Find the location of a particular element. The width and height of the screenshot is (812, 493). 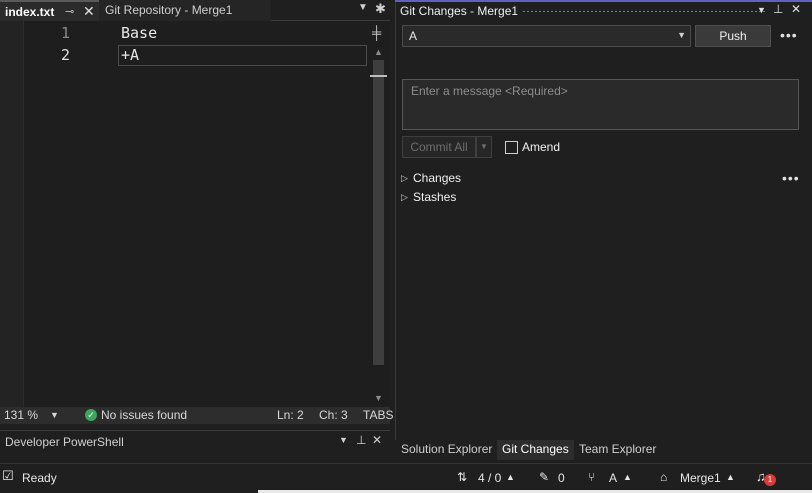

tree-item-stashes: Stashes is located at coordinates (434, 197).